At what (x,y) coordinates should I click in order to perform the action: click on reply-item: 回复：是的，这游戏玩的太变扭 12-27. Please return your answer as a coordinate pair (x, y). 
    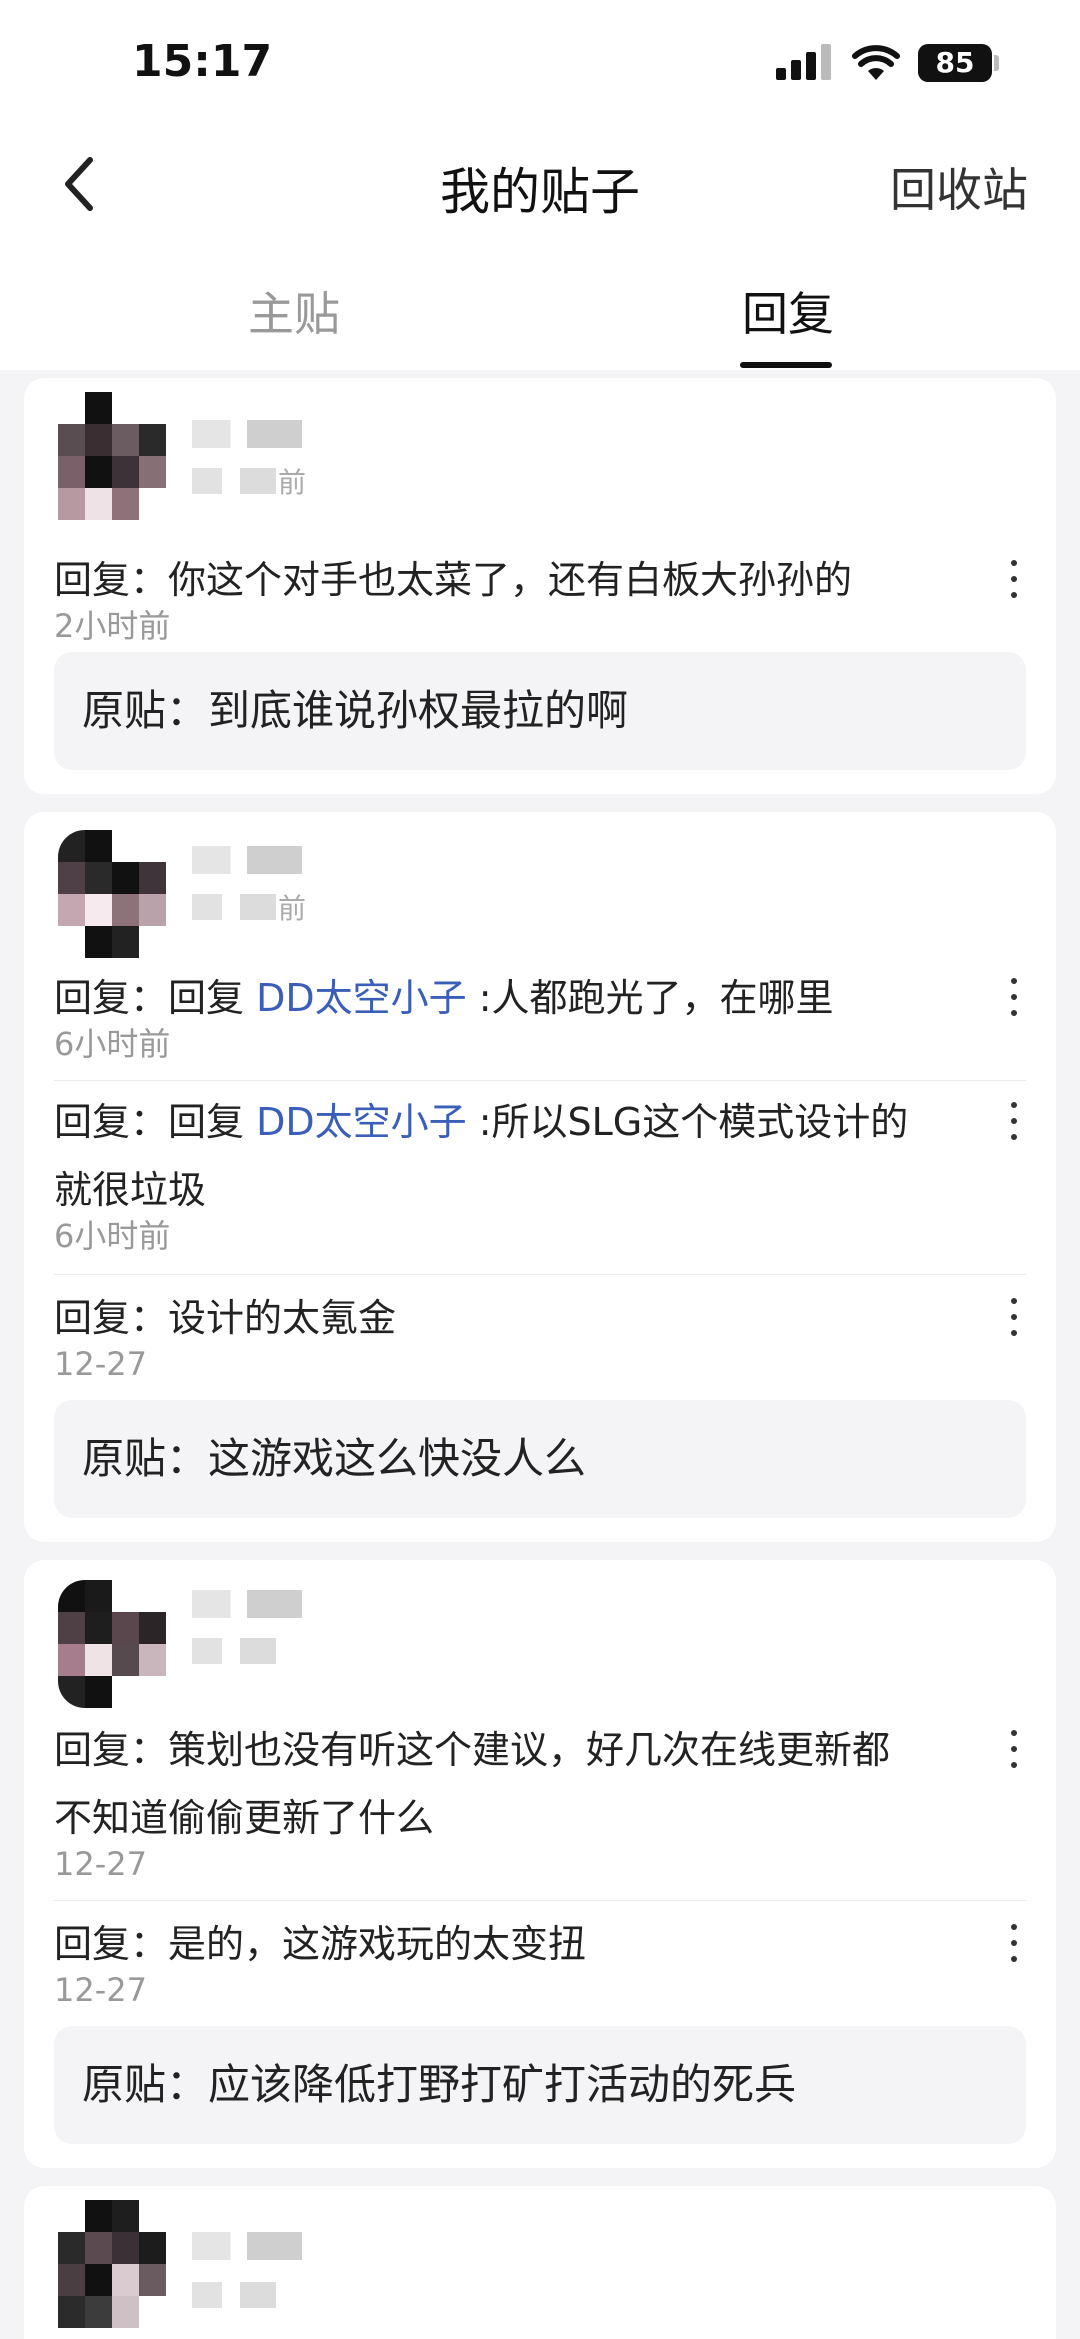
    Looking at the image, I should click on (544, 1960).